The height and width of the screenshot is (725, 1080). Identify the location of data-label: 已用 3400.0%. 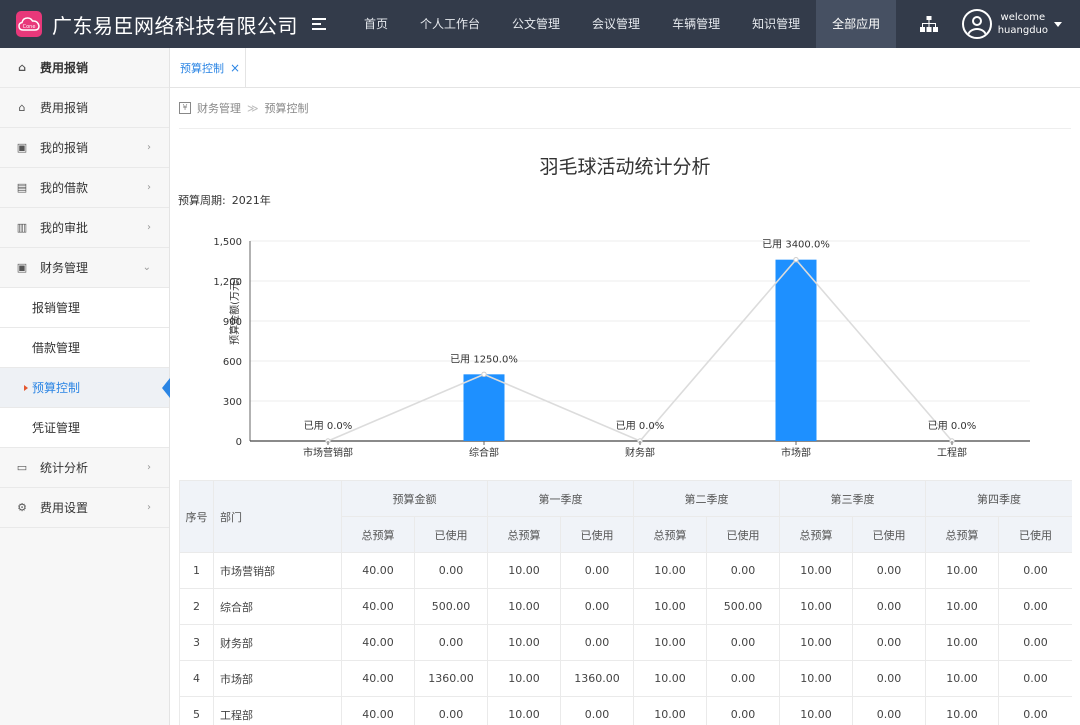
(796, 245).